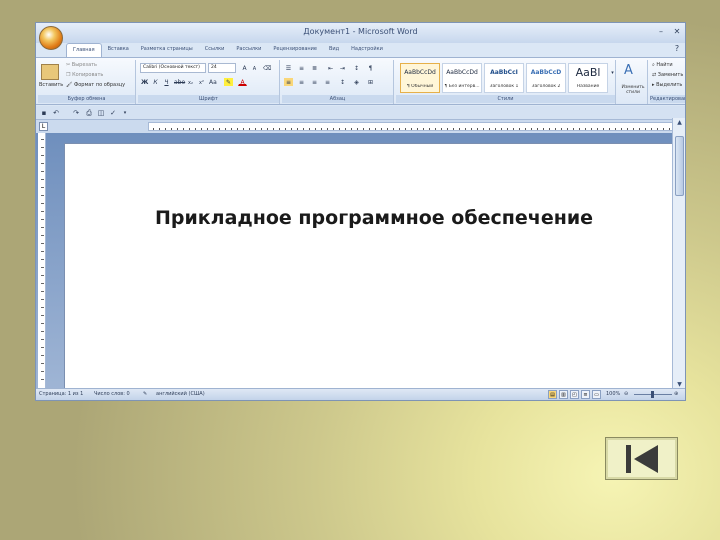  I want to click on find-button: ⌕ Найти, so click(662, 65).